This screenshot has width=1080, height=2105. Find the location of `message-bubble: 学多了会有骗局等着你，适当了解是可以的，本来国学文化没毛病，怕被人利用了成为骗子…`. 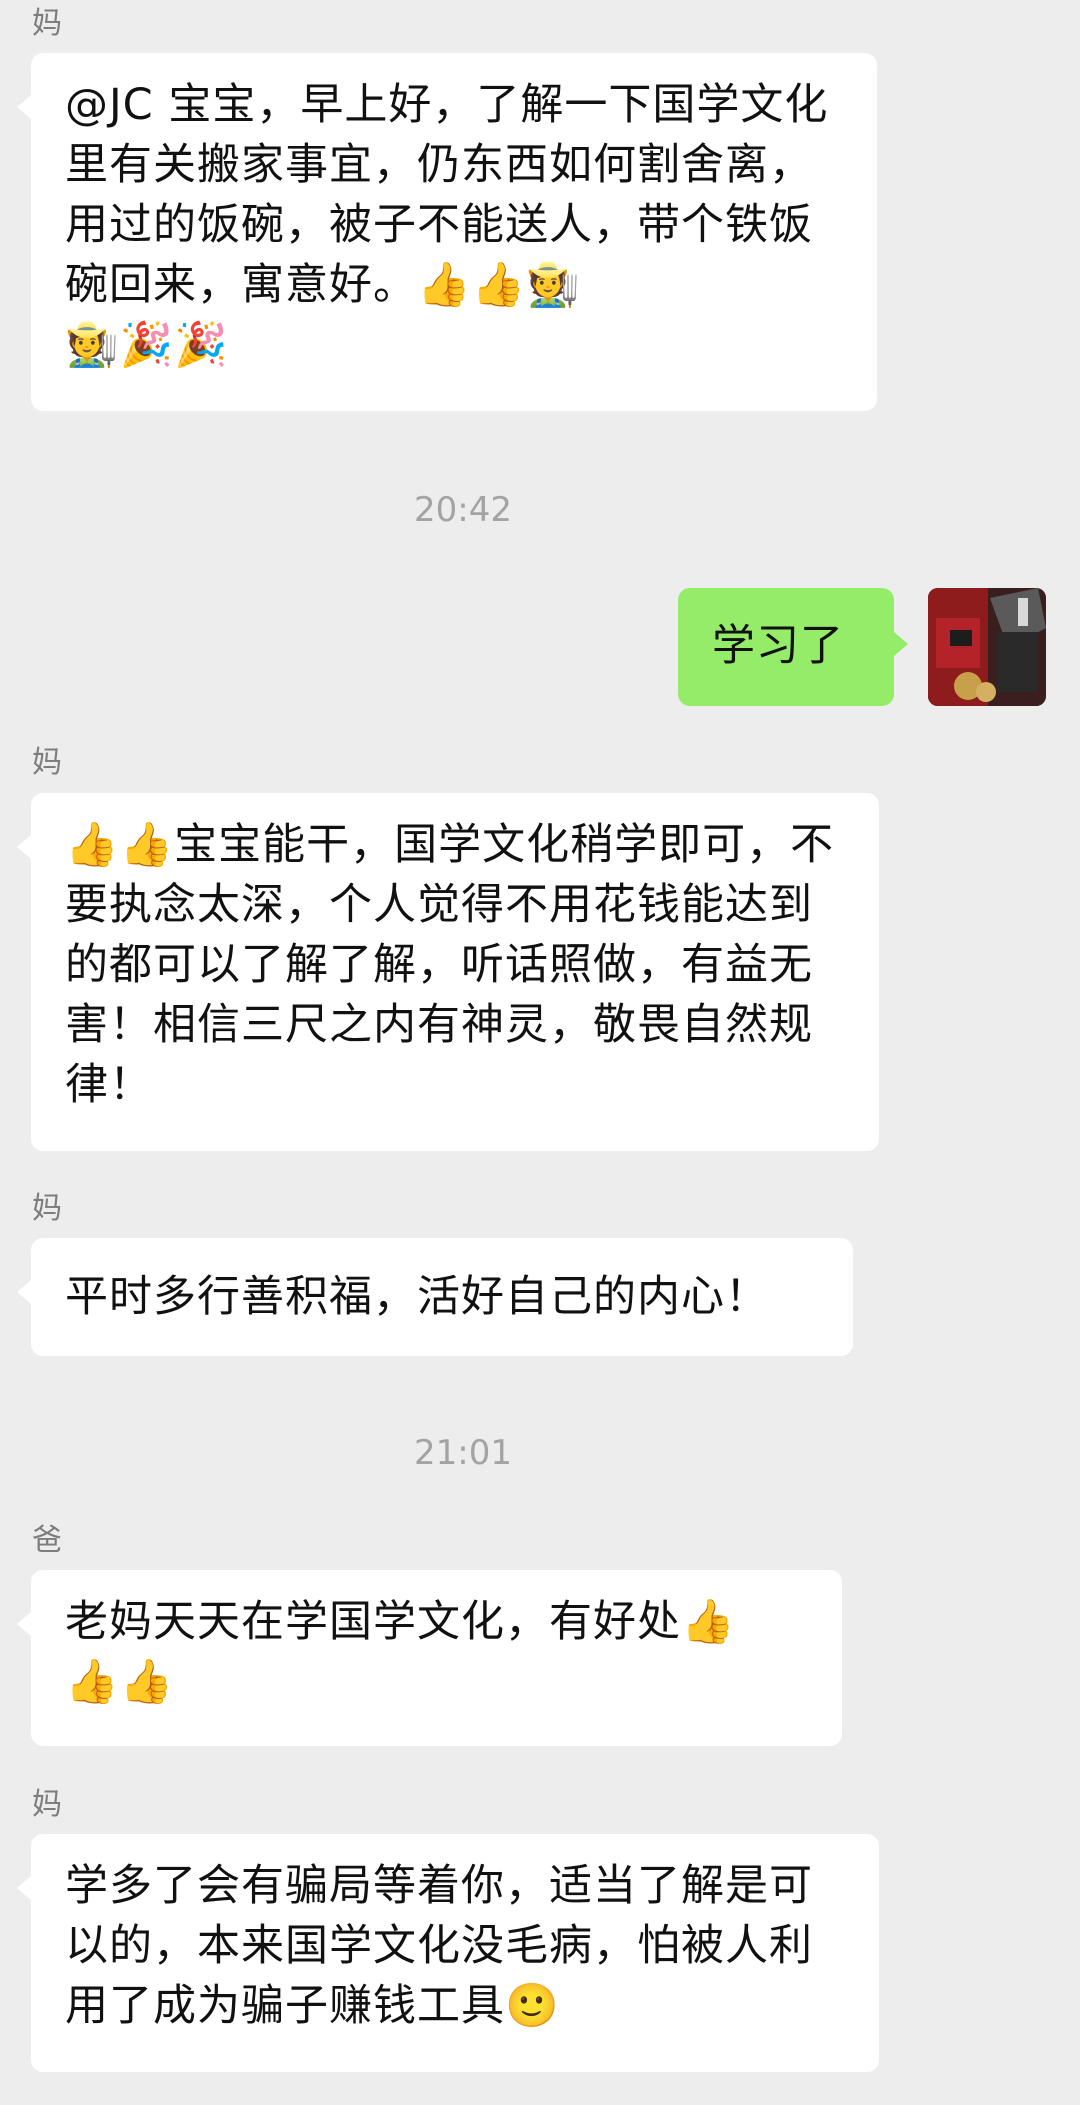

message-bubble: 学多了会有骗局等着你，适当了解是可以的，本来国学文化没毛病，怕被人利用了成为骗子… is located at coordinates (448, 1953).